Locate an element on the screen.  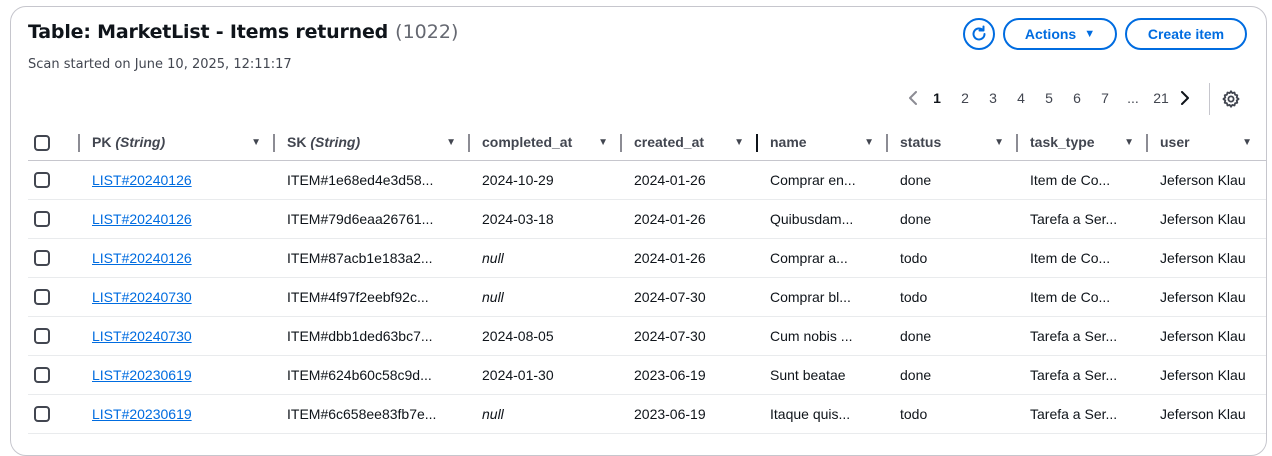
column-header-task-type: task_type ▼ is located at coordinates (1085, 142).